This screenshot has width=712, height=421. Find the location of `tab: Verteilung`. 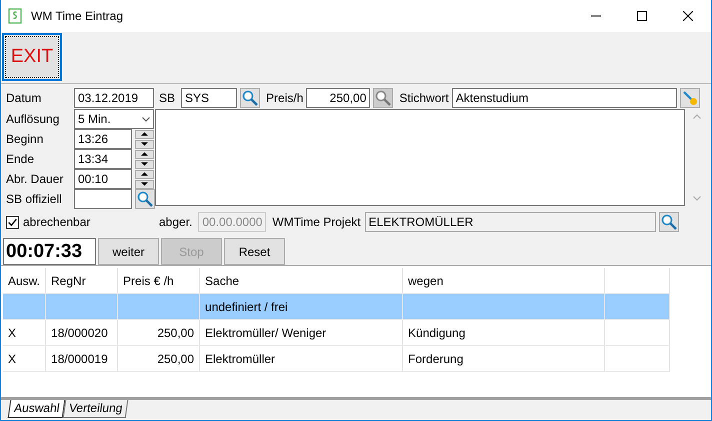

tab: Verteilung is located at coordinates (96, 409).